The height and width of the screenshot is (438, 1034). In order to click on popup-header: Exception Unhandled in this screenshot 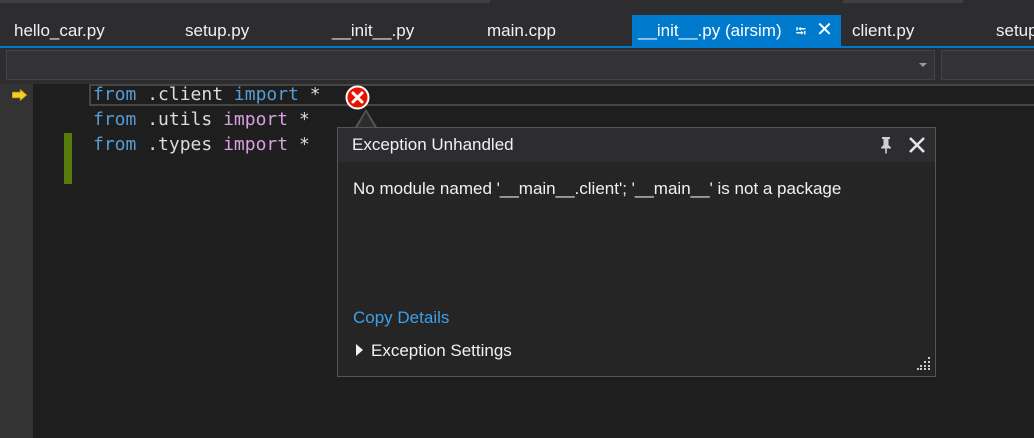, I will do `click(636, 145)`.